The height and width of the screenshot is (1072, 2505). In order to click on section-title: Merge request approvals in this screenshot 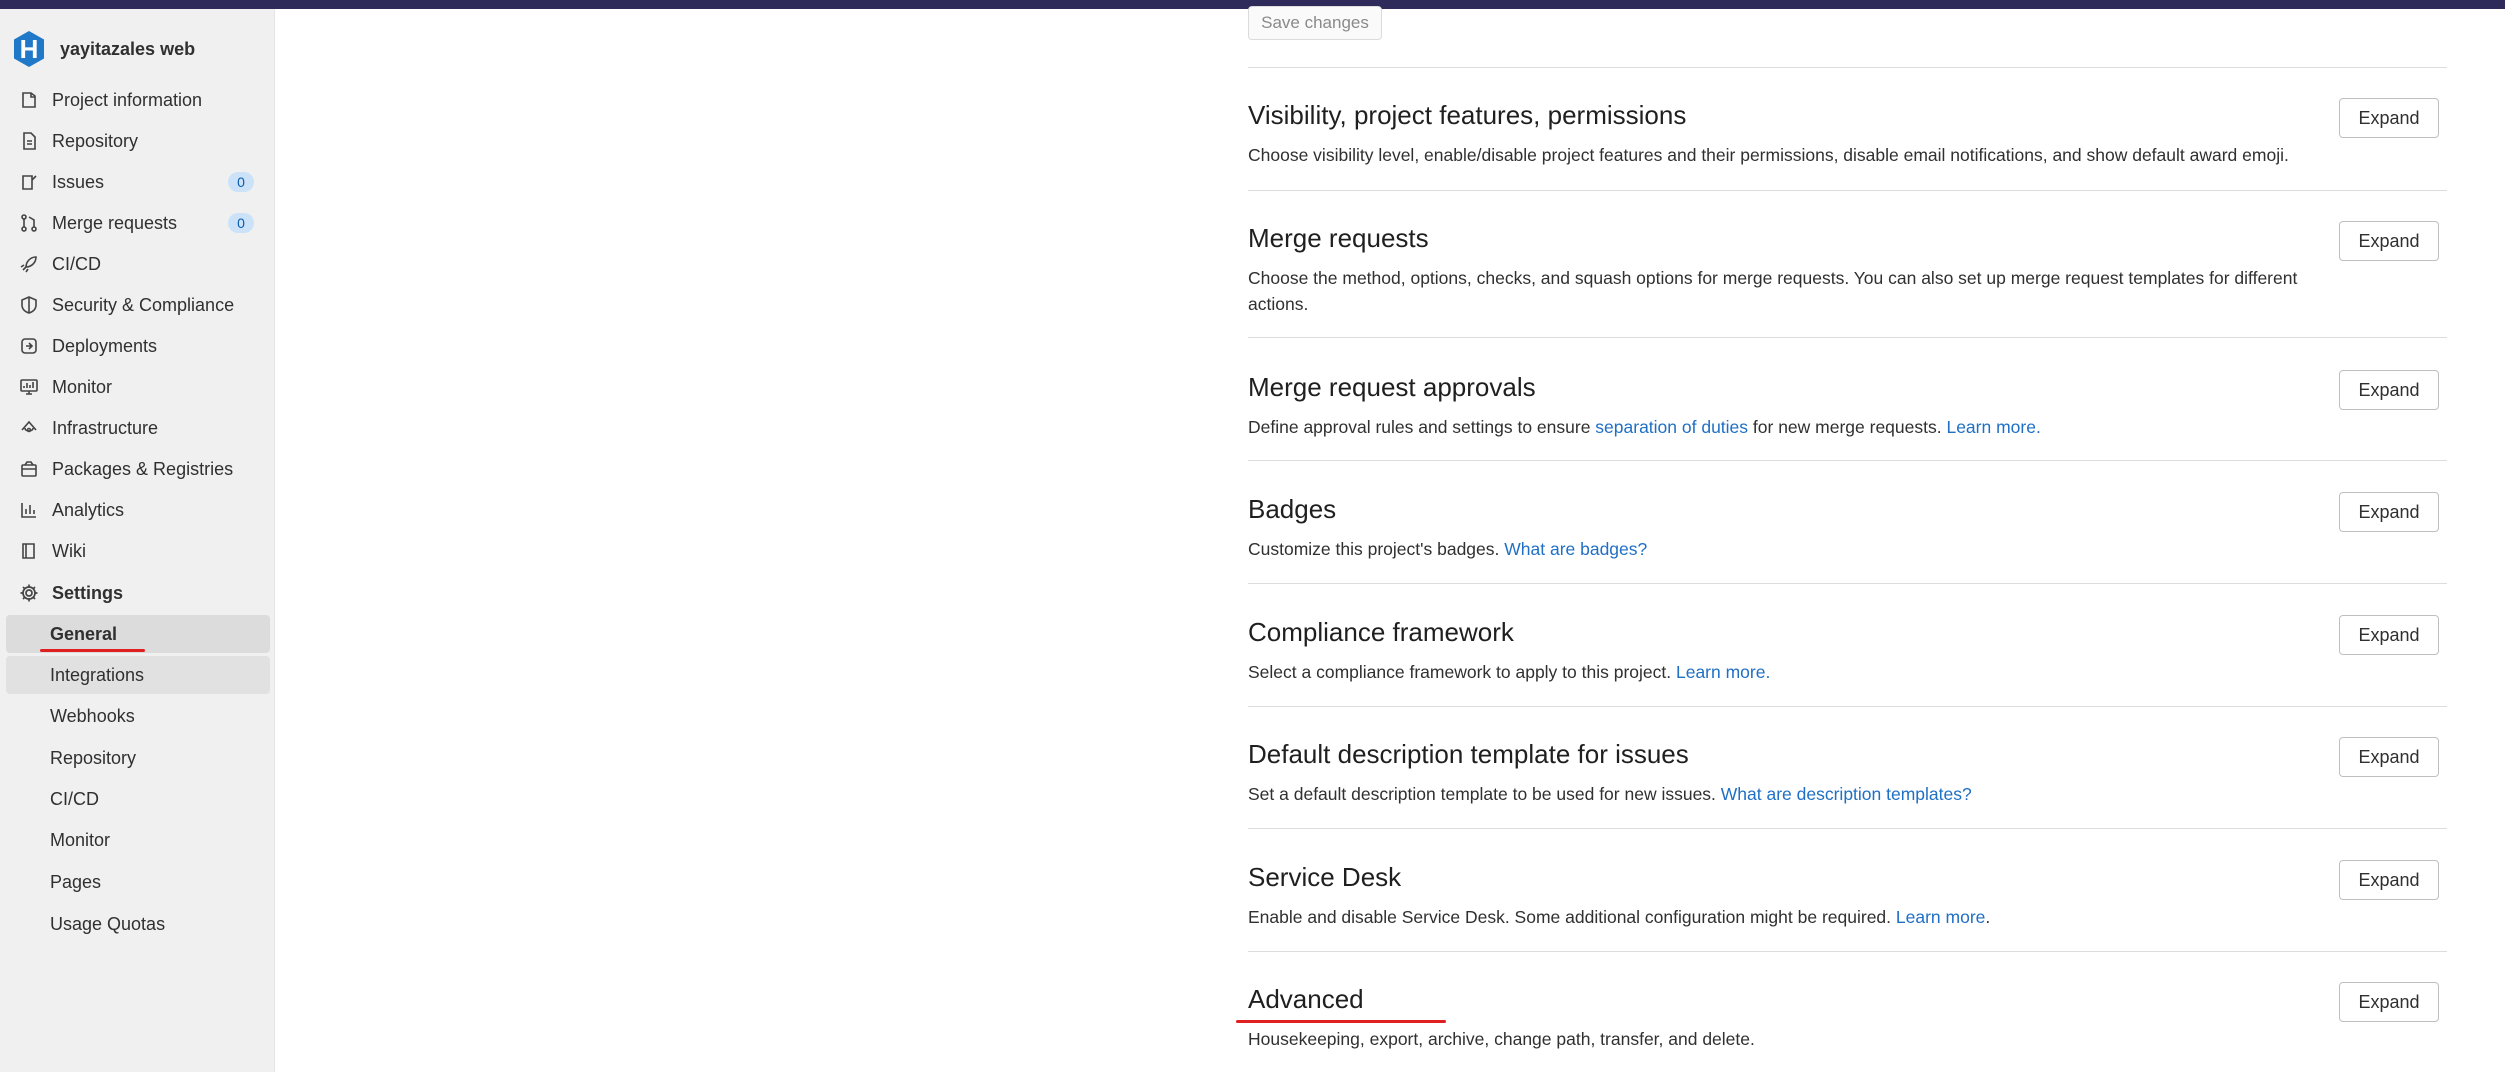, I will do `click(1392, 387)`.